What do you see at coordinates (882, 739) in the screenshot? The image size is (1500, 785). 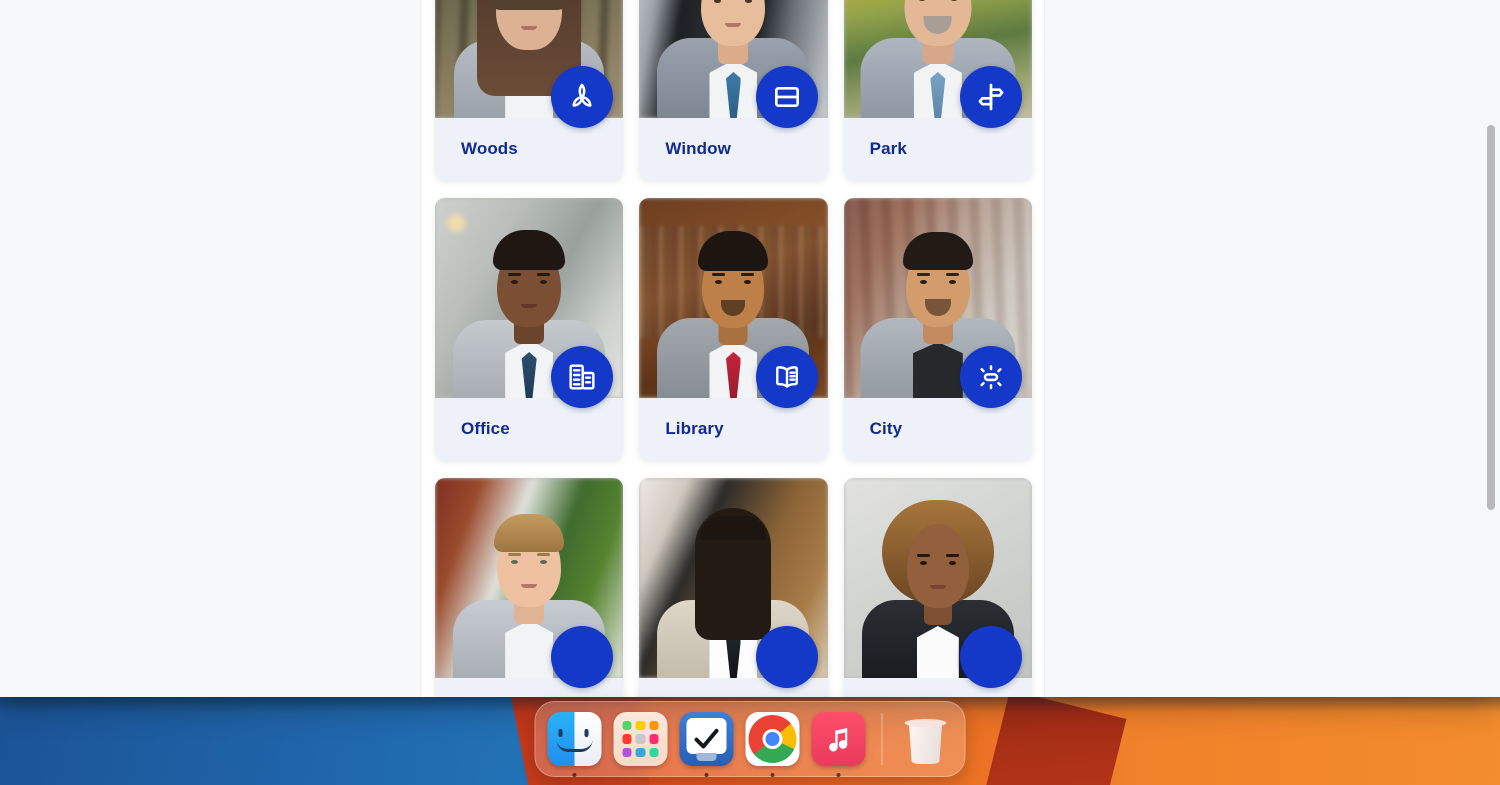 I see `dock-separator` at bounding box center [882, 739].